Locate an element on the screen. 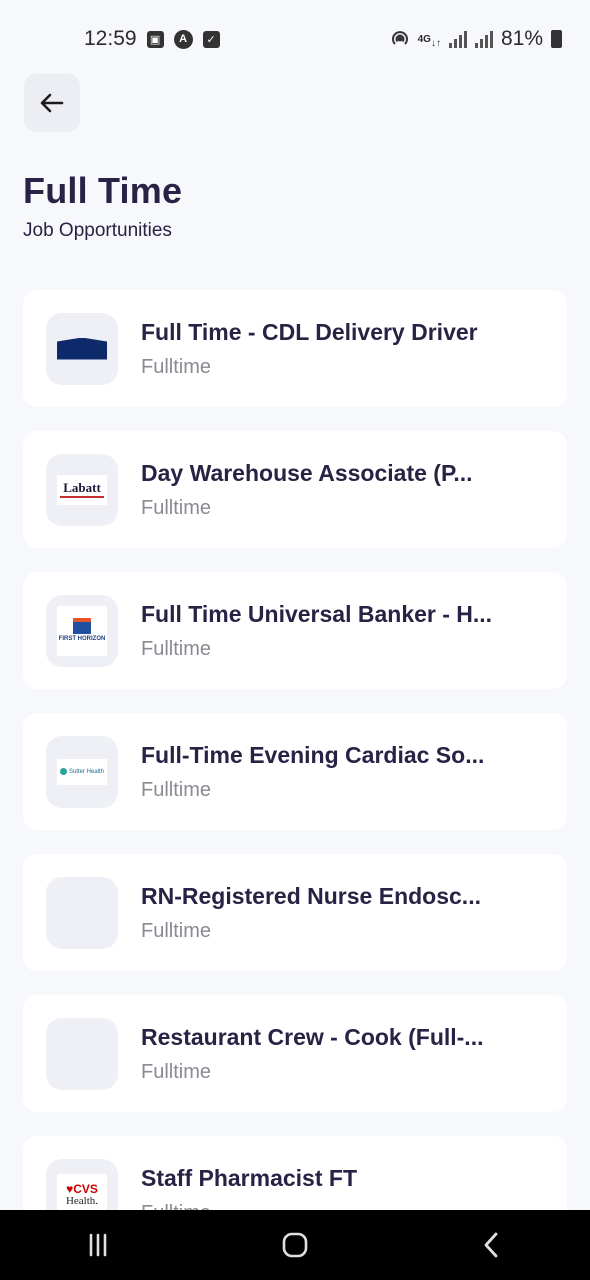 This screenshot has height=1280, width=590. recents-icon is located at coordinates (98, 1245).